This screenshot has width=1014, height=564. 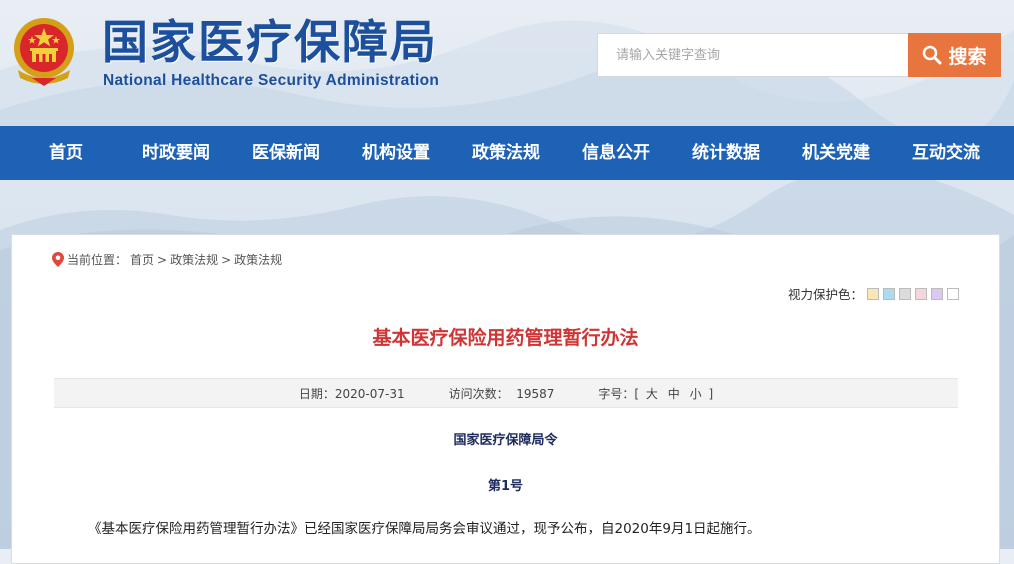 What do you see at coordinates (505, 338) in the screenshot?
I see `article-title: 基本医疗保险用药管理暂行办法` at bounding box center [505, 338].